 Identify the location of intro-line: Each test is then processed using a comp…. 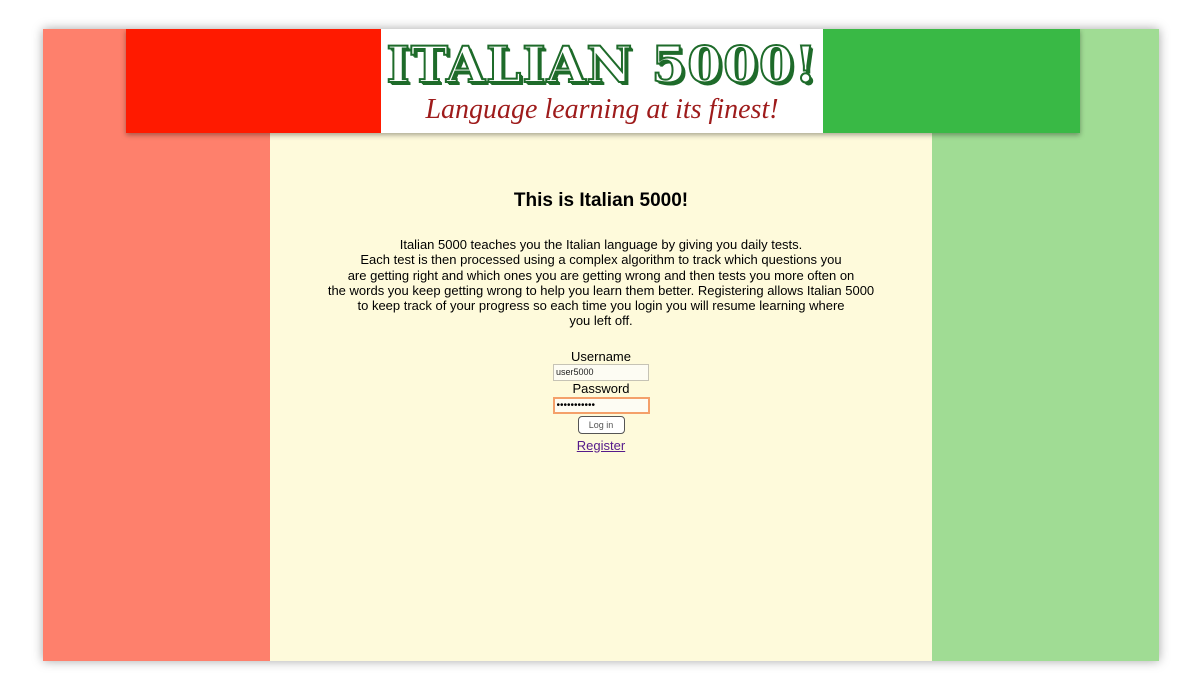
(601, 260).